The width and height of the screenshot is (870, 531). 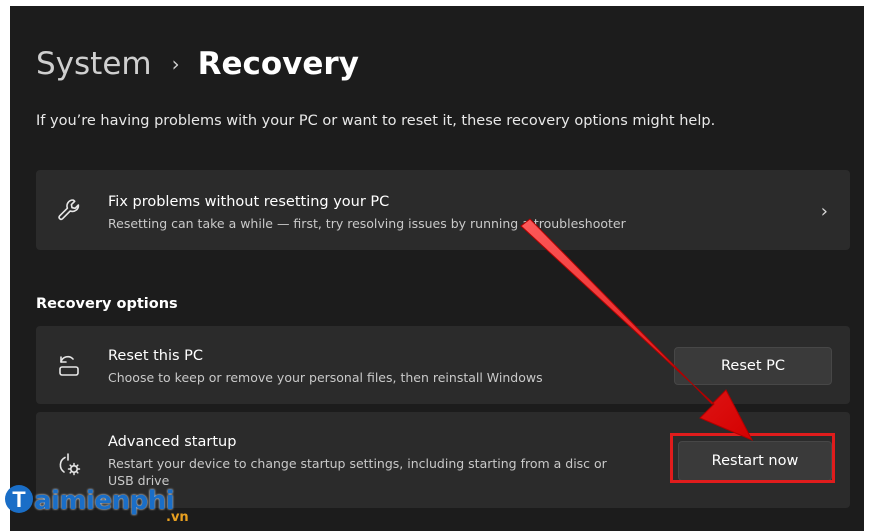 What do you see at coordinates (156, 356) in the screenshot?
I see `reset-pc-title: Reset this PC` at bounding box center [156, 356].